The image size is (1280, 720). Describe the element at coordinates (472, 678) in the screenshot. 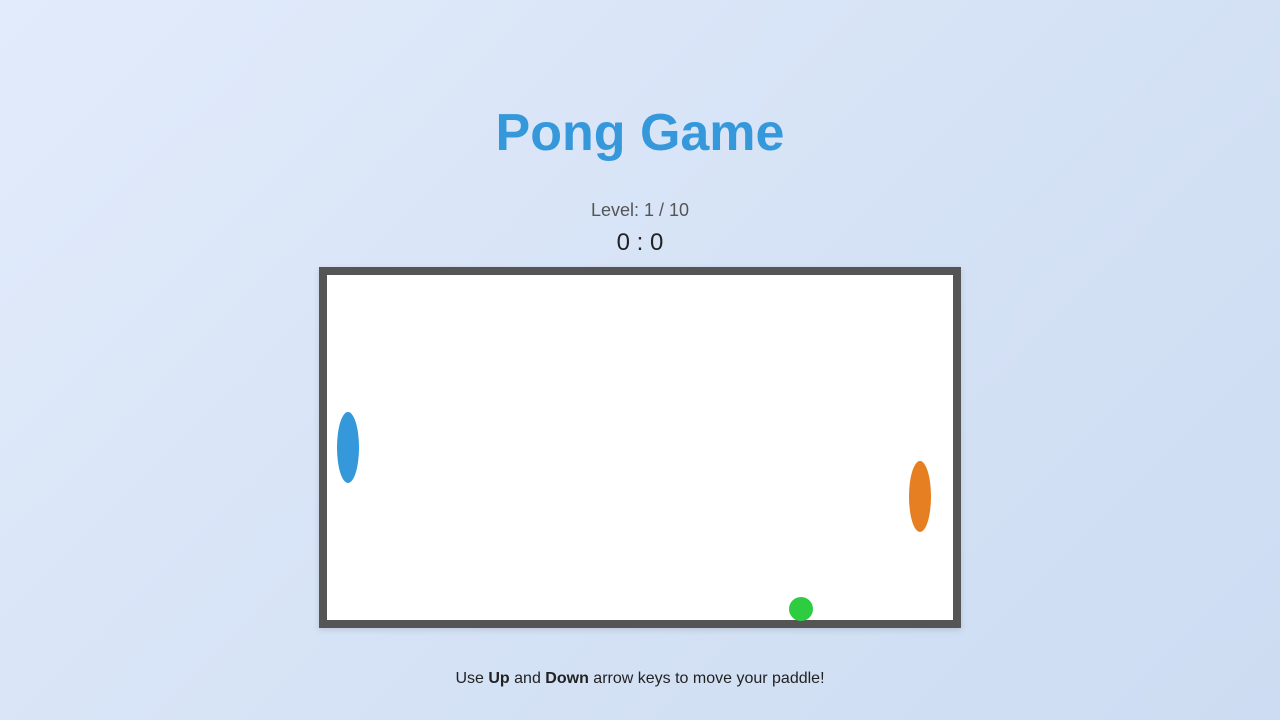

I see `instructions-prefix: Use` at that location.